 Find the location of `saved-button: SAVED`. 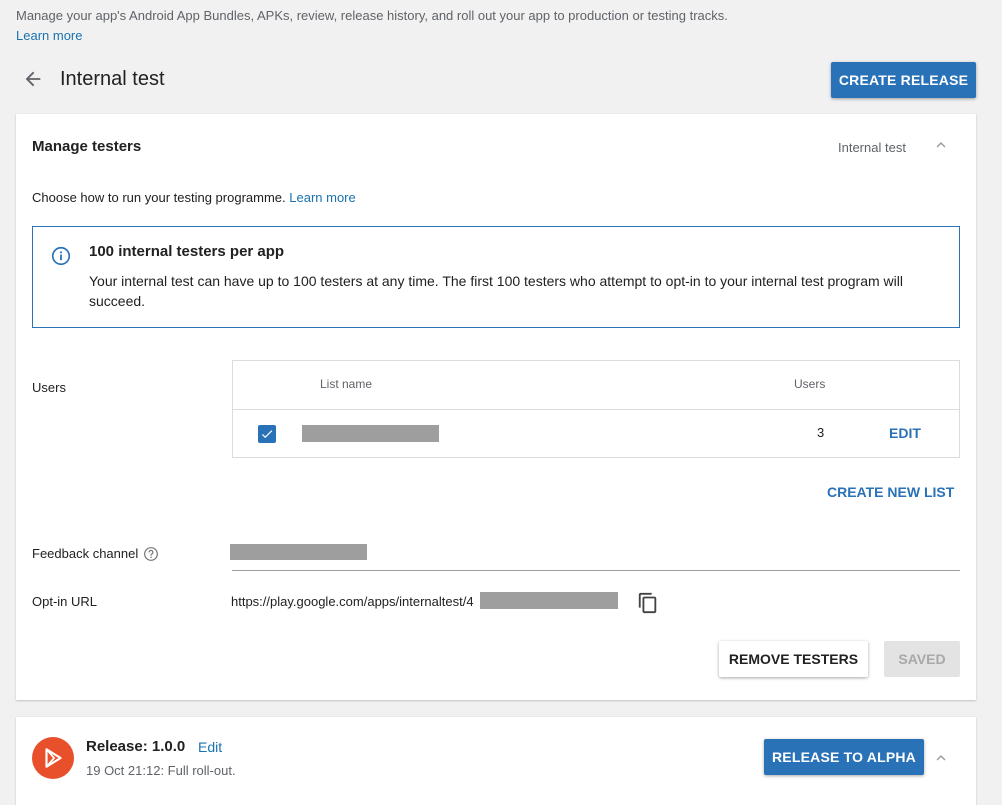

saved-button: SAVED is located at coordinates (922, 659).